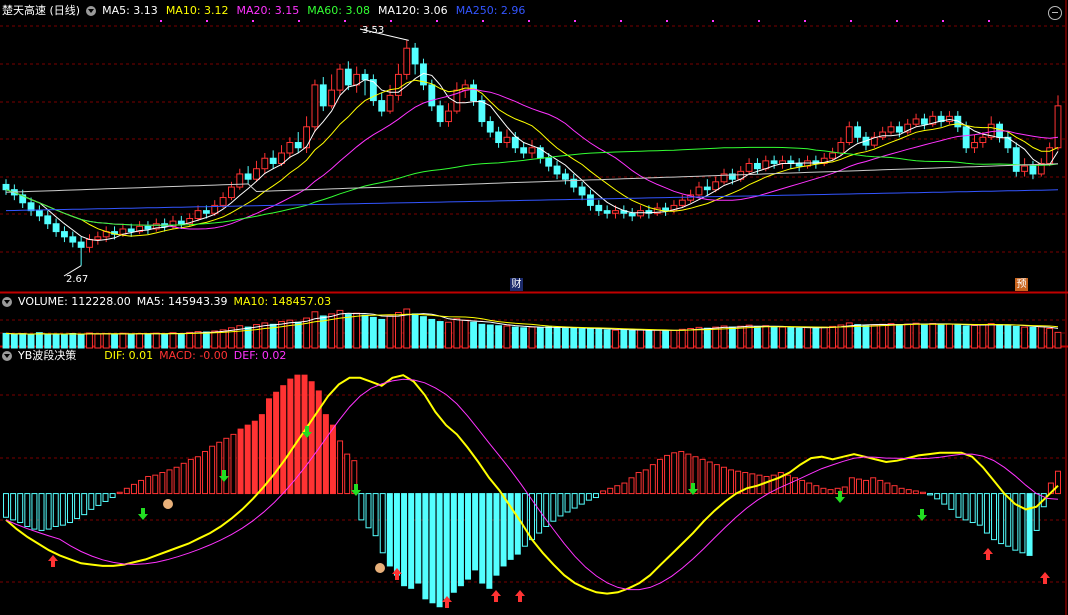  What do you see at coordinates (7, 356) in the screenshot?
I see `indicator-toggle-icon` at bounding box center [7, 356].